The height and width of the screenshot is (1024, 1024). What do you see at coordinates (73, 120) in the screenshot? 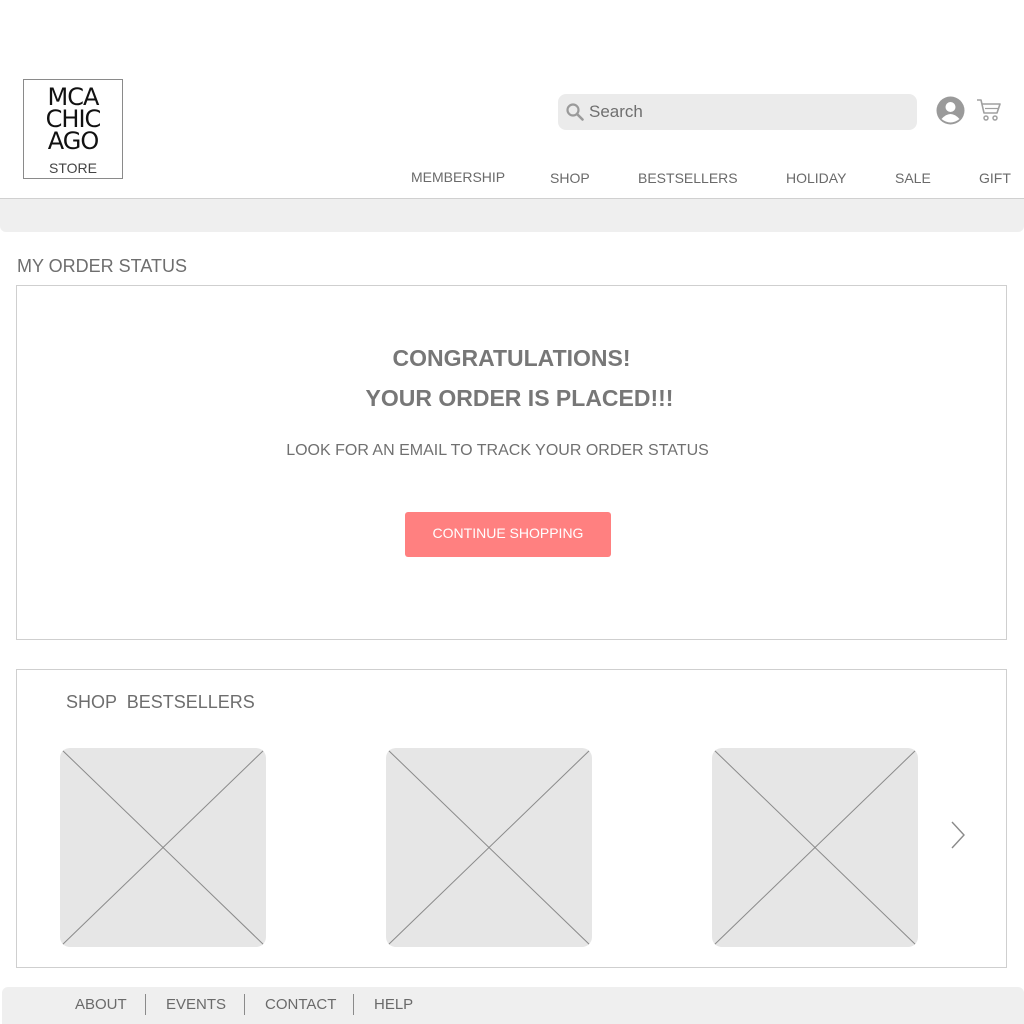
I see `logo-wordmark: MCA CHIC AGO` at bounding box center [73, 120].